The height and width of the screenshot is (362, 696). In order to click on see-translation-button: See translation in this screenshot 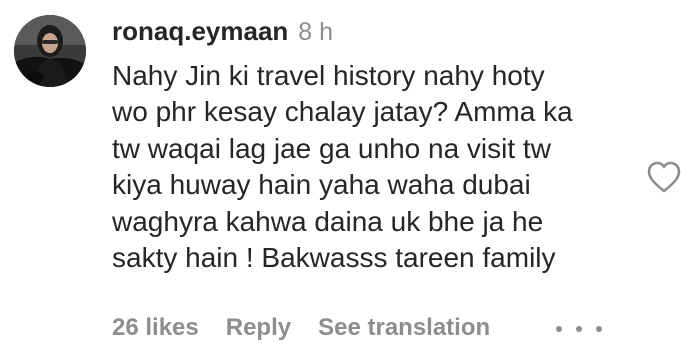, I will do `click(404, 328)`.